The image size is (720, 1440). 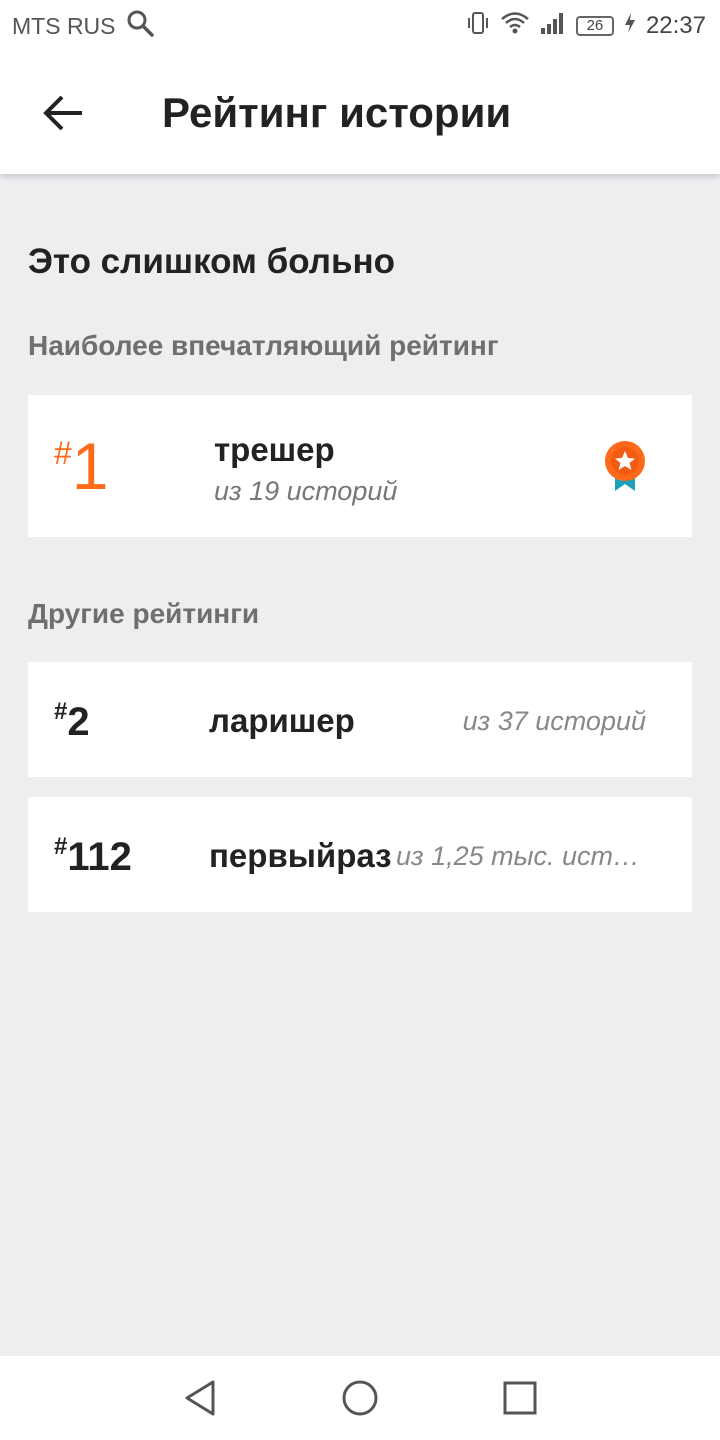 I want to click on charging-icon, so click(x=630, y=26).